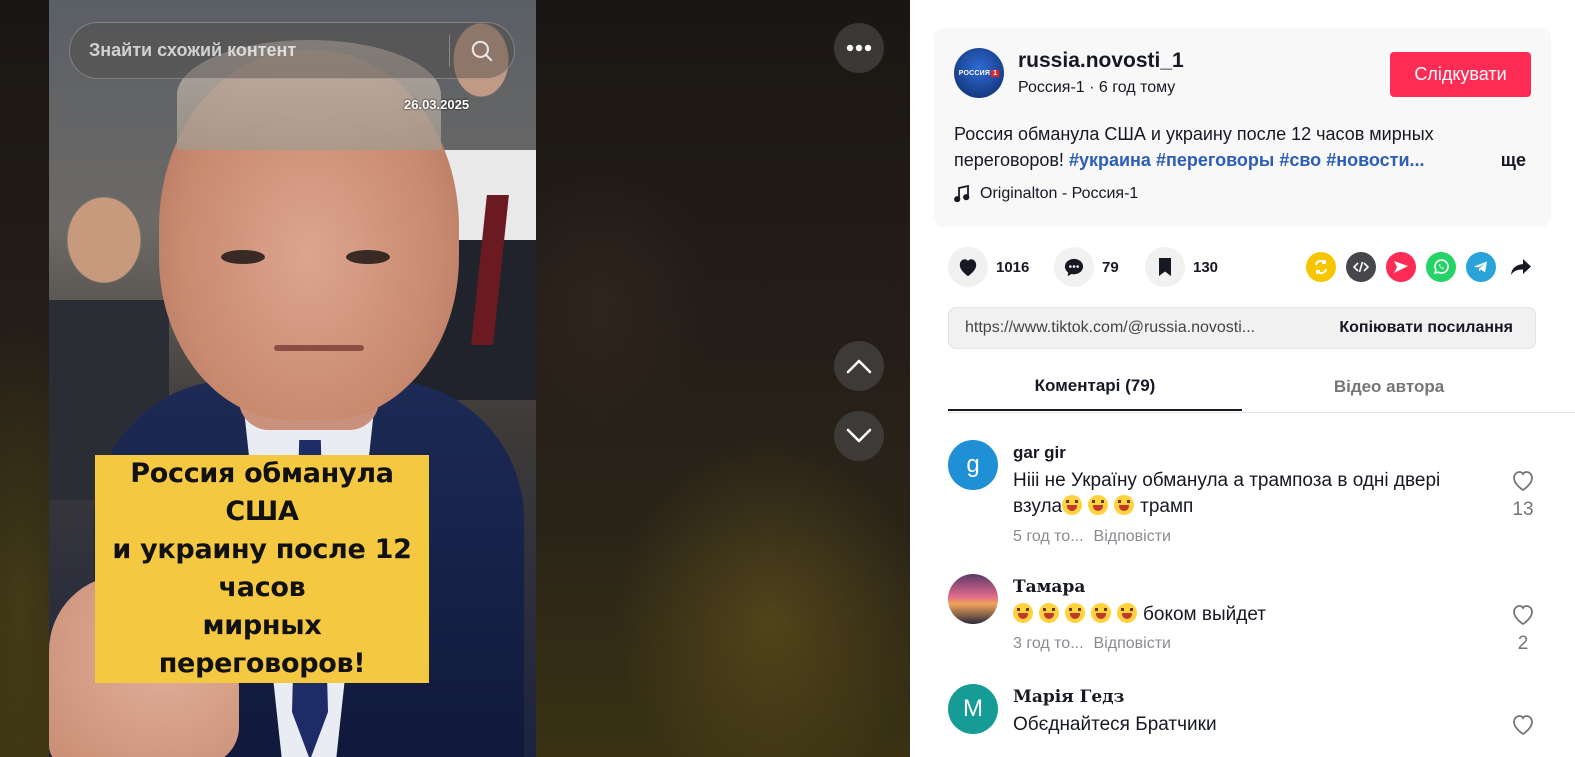  What do you see at coordinates (1513, 160) in the screenshot?
I see `expand-description-button: ще` at bounding box center [1513, 160].